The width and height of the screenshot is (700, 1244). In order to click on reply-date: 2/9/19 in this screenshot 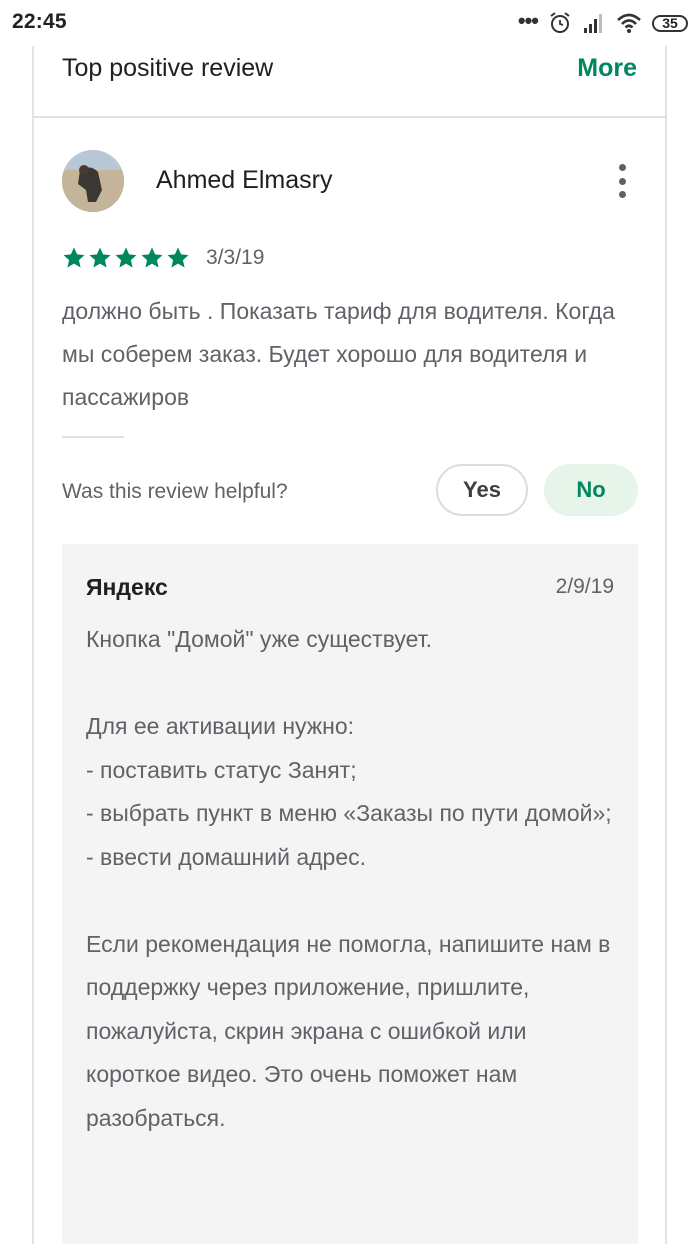, I will do `click(584, 586)`.